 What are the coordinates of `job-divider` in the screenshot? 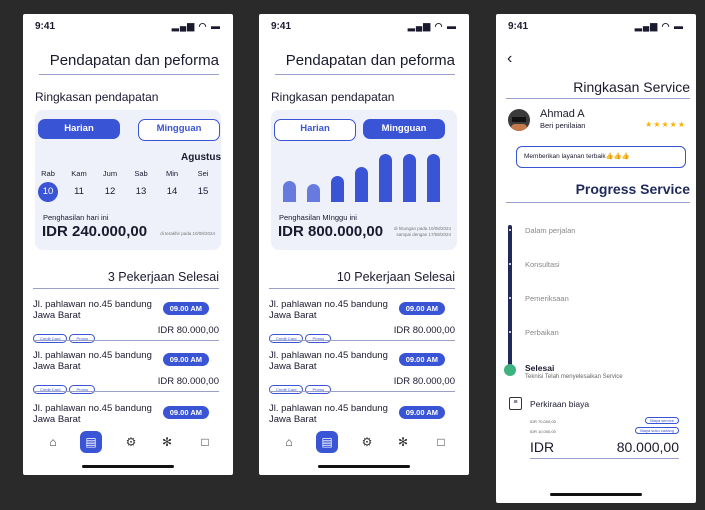 It's located at (362, 391).